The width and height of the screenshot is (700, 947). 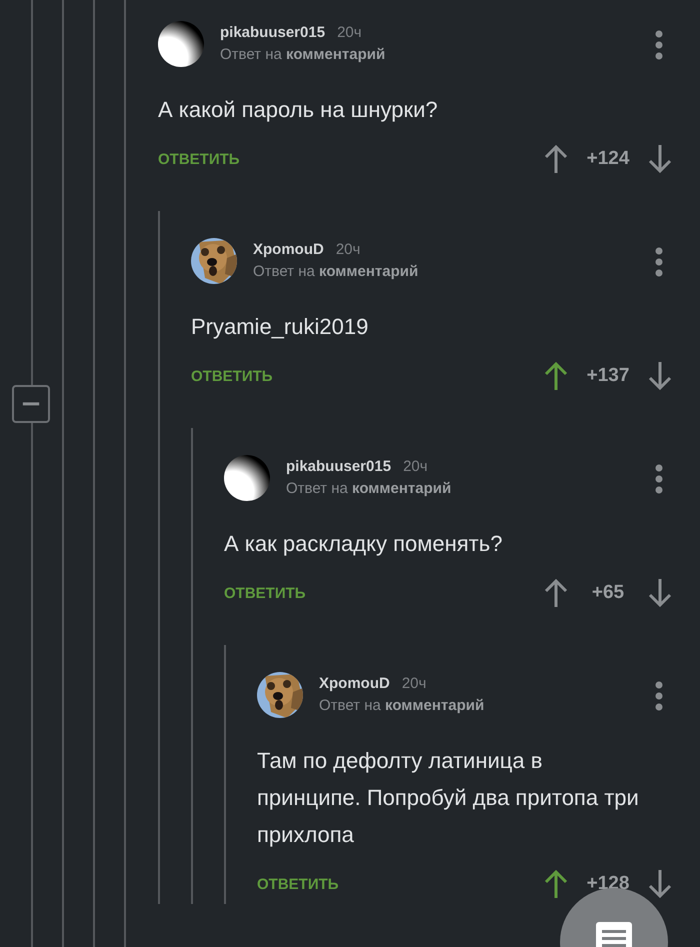 What do you see at coordinates (280, 327) in the screenshot?
I see `comment-text: Pryamie_ruki2019` at bounding box center [280, 327].